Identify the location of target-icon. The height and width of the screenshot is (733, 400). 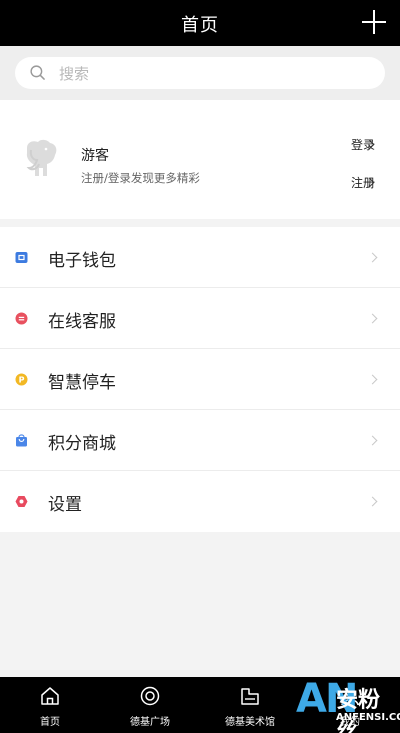
(150, 696).